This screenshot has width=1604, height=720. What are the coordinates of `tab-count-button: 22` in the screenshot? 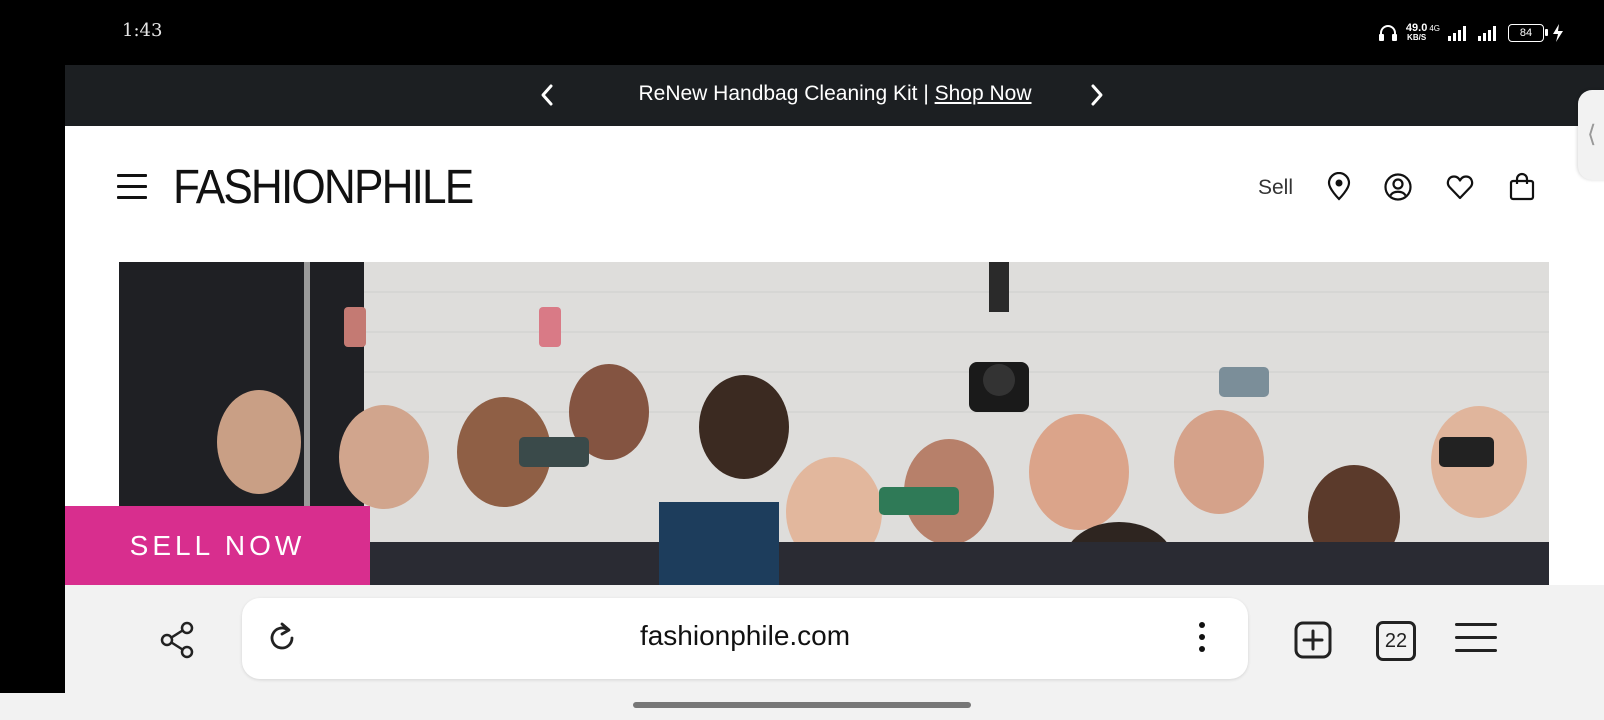 It's located at (1396, 641).